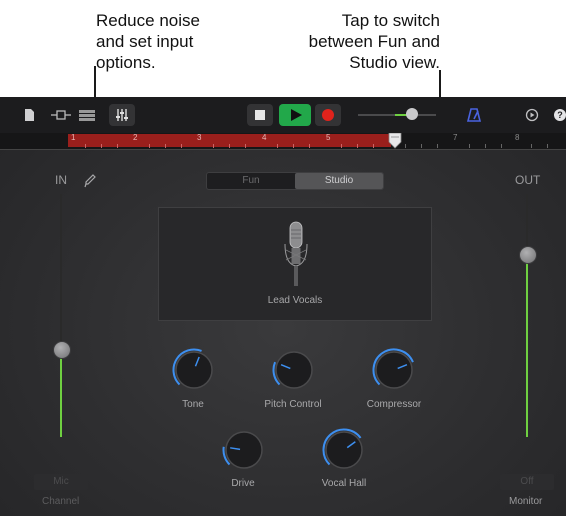 This screenshot has width=566, height=516. What do you see at coordinates (61, 180) in the screenshot?
I see `input-label: IN` at bounding box center [61, 180].